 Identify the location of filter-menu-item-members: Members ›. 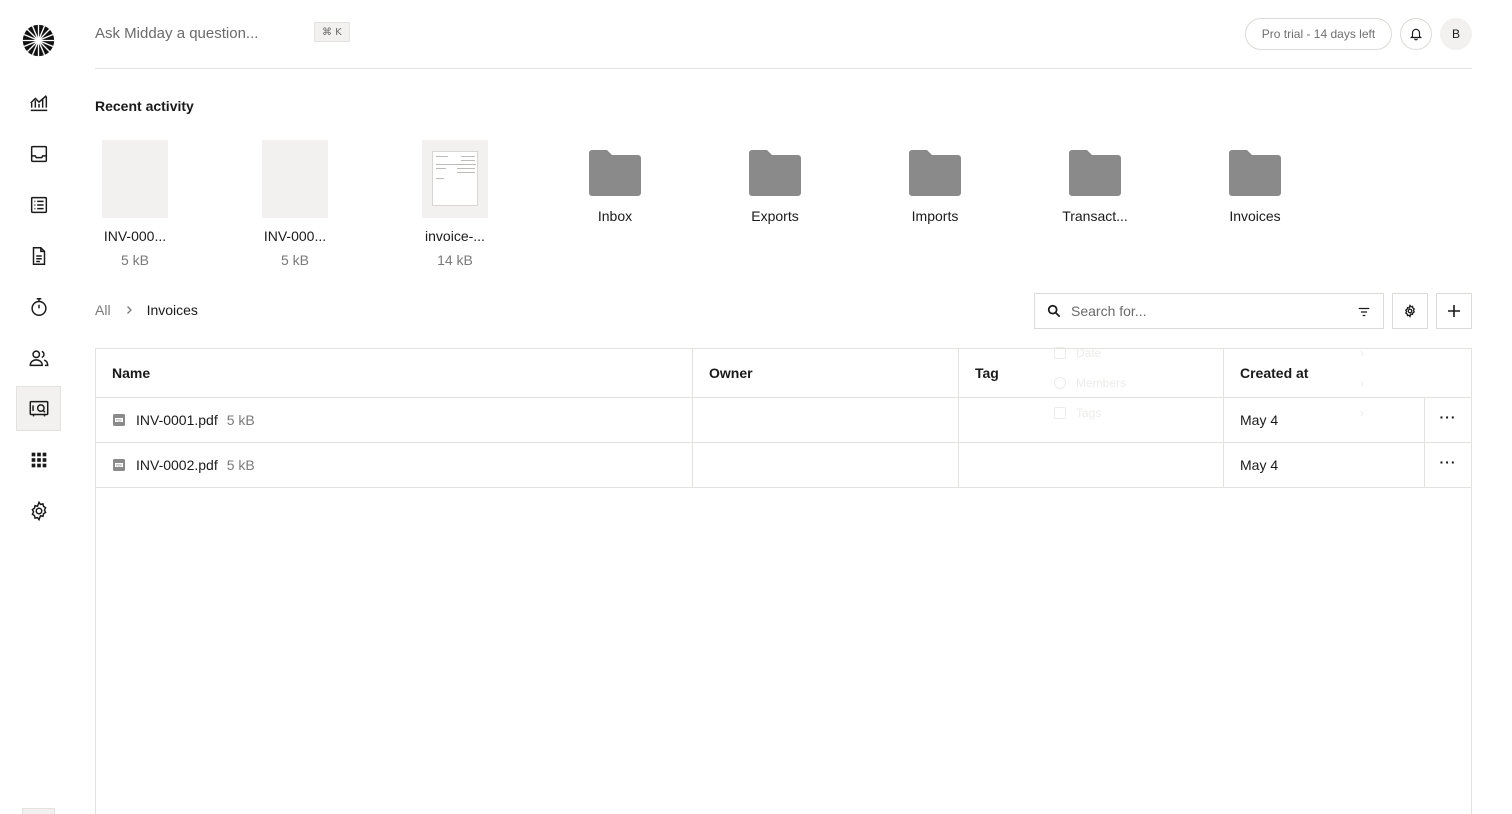
(1209, 383).